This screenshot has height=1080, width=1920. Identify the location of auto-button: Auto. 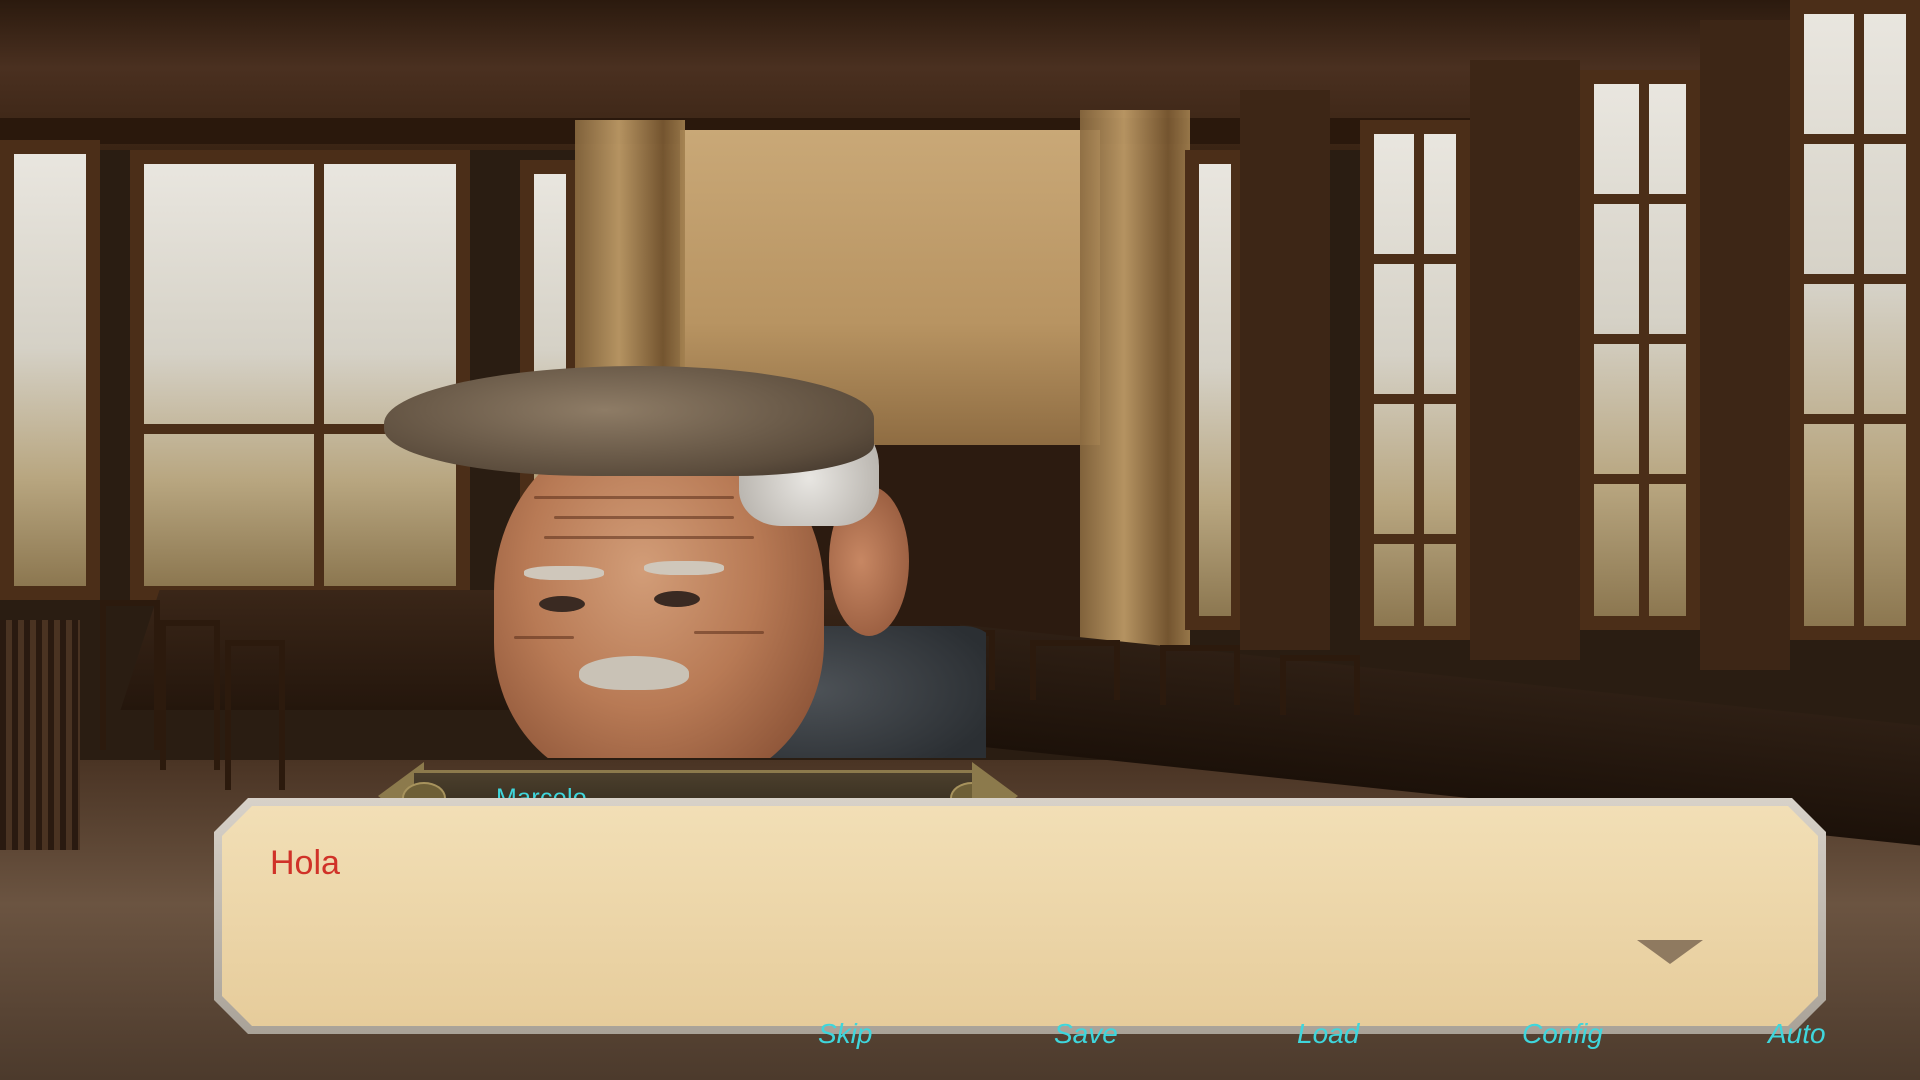
(1797, 1034).